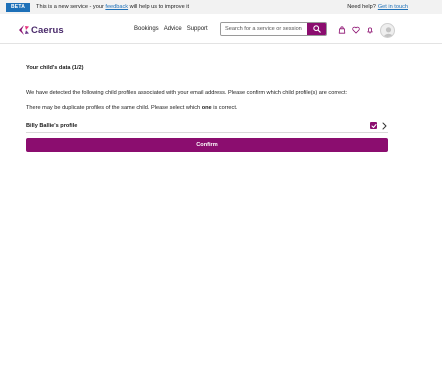 The image size is (442, 373). What do you see at coordinates (225, 108) in the screenshot?
I see `duplicate-text-after: is correct.` at bounding box center [225, 108].